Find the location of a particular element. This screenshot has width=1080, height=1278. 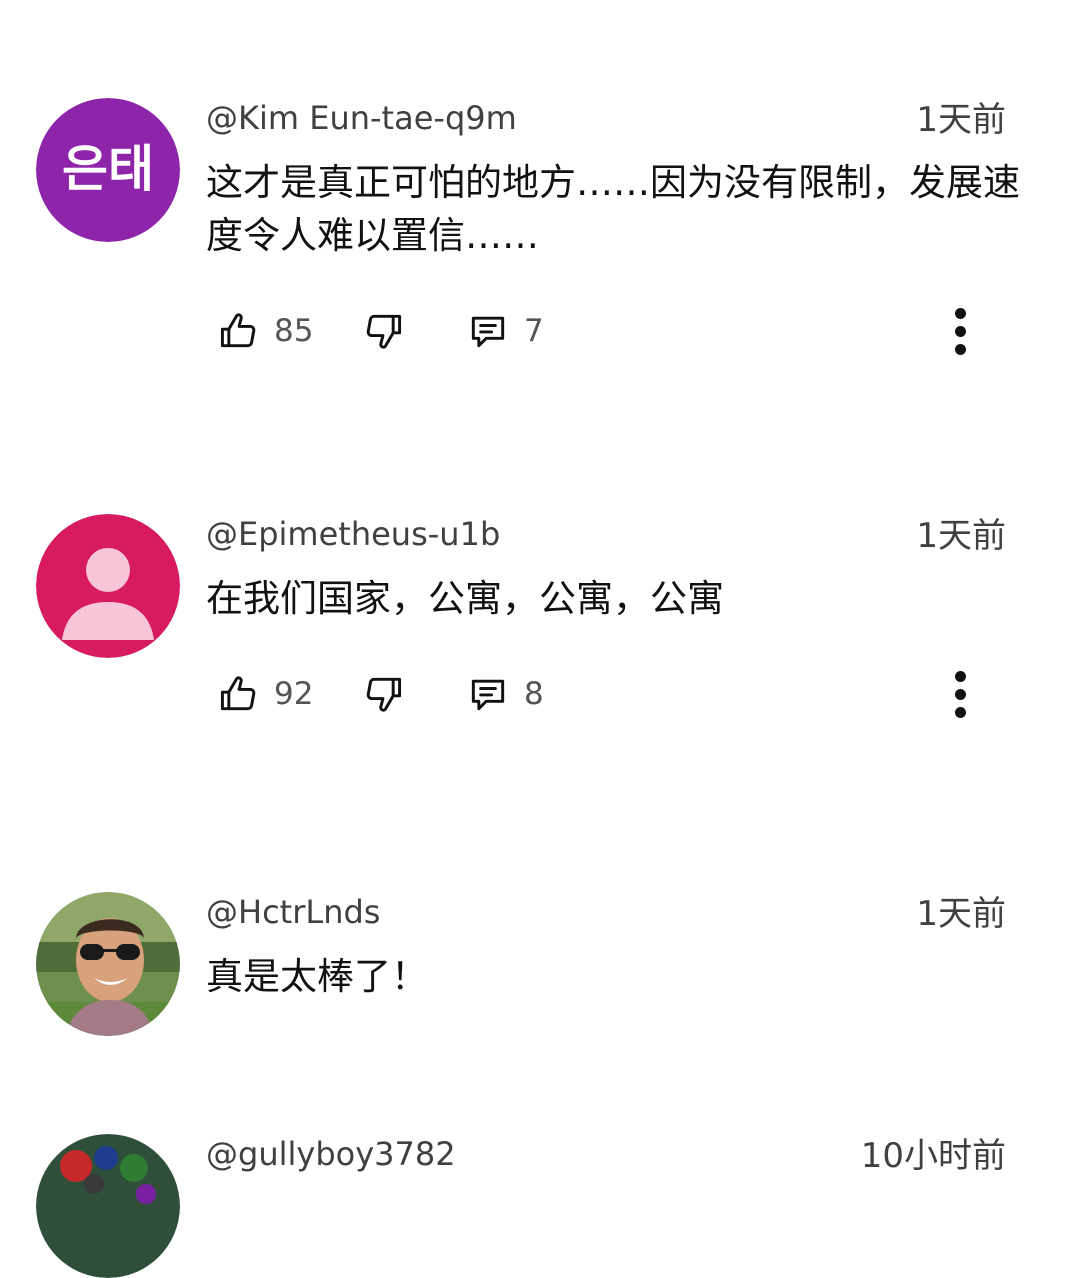

reply-button: 8 is located at coordinates (505, 694).